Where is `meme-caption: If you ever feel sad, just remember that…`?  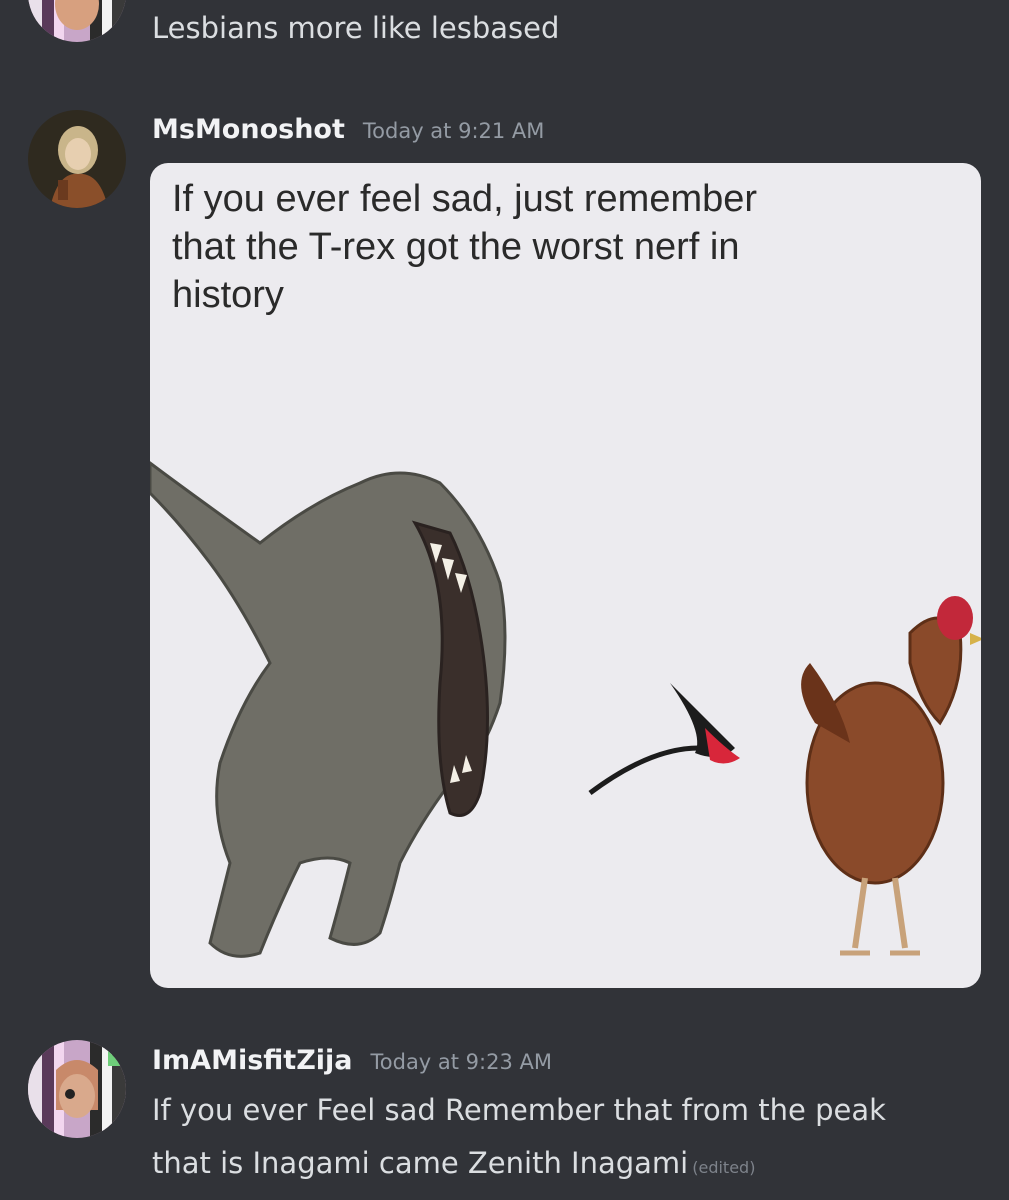 meme-caption: If you ever feel sad, just remember that… is located at coordinates (465, 247).